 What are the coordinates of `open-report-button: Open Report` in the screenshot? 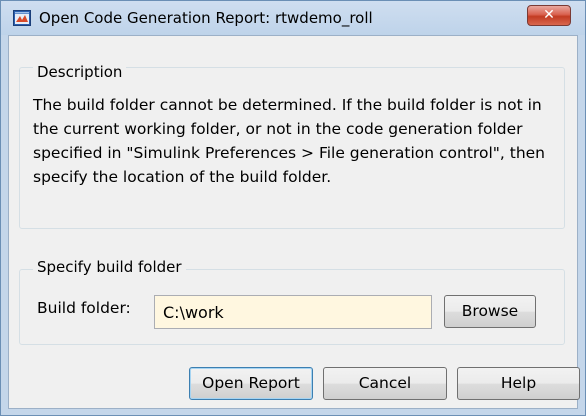 It's located at (251, 383).